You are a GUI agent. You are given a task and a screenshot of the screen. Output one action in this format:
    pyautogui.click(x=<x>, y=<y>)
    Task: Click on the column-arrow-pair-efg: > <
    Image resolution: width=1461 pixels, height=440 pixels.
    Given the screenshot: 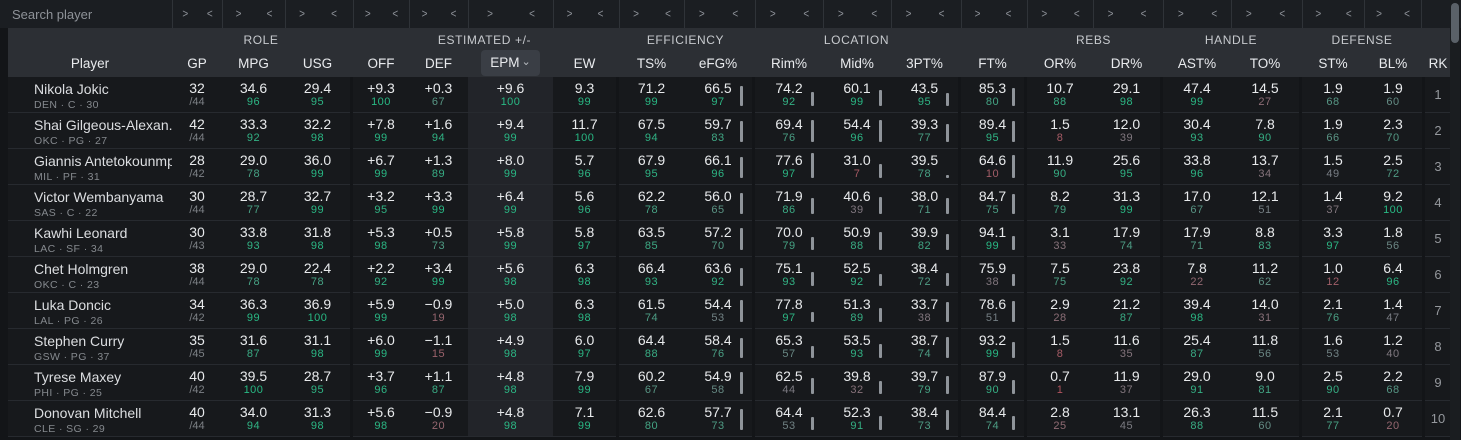 What is the action you would take?
    pyautogui.click(x=718, y=14)
    